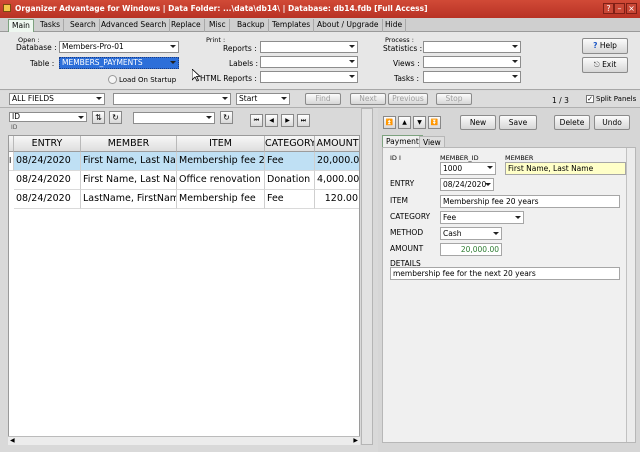 This screenshot has height=452, width=640. I want to click on stop-button: Stop, so click(454, 99).